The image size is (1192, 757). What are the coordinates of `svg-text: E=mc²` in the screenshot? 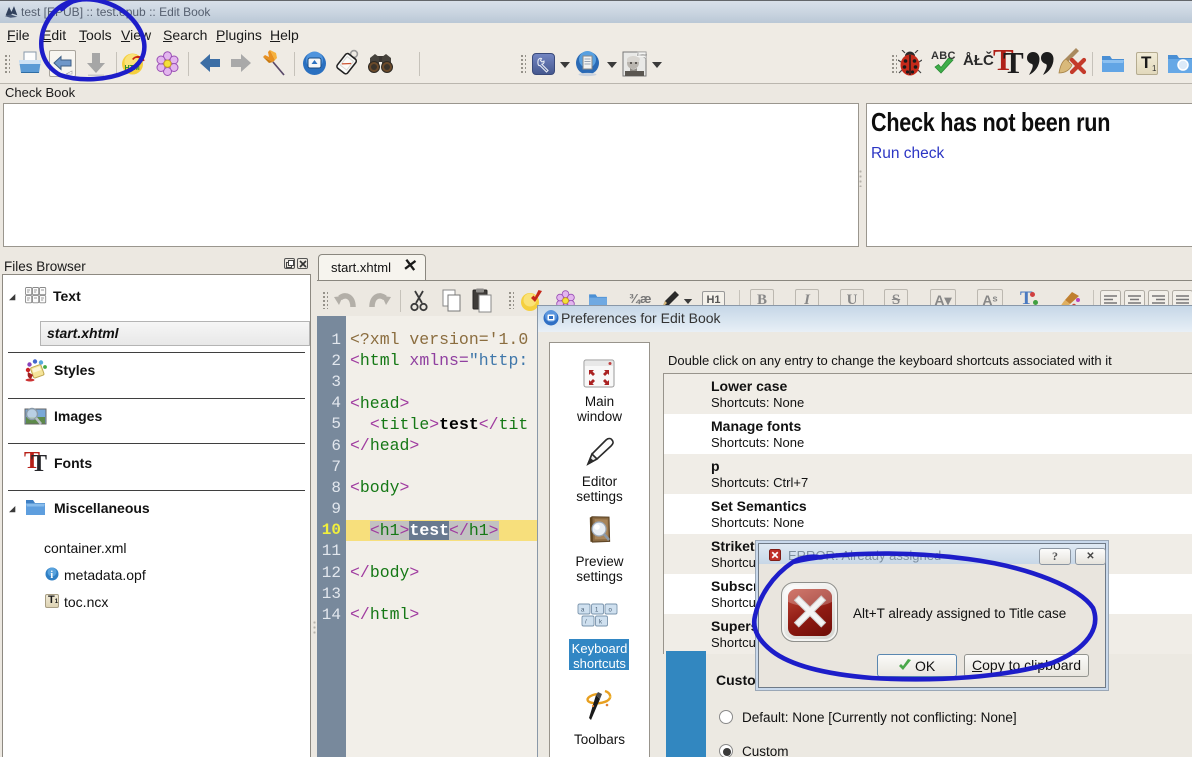 It's located at (642, 55).